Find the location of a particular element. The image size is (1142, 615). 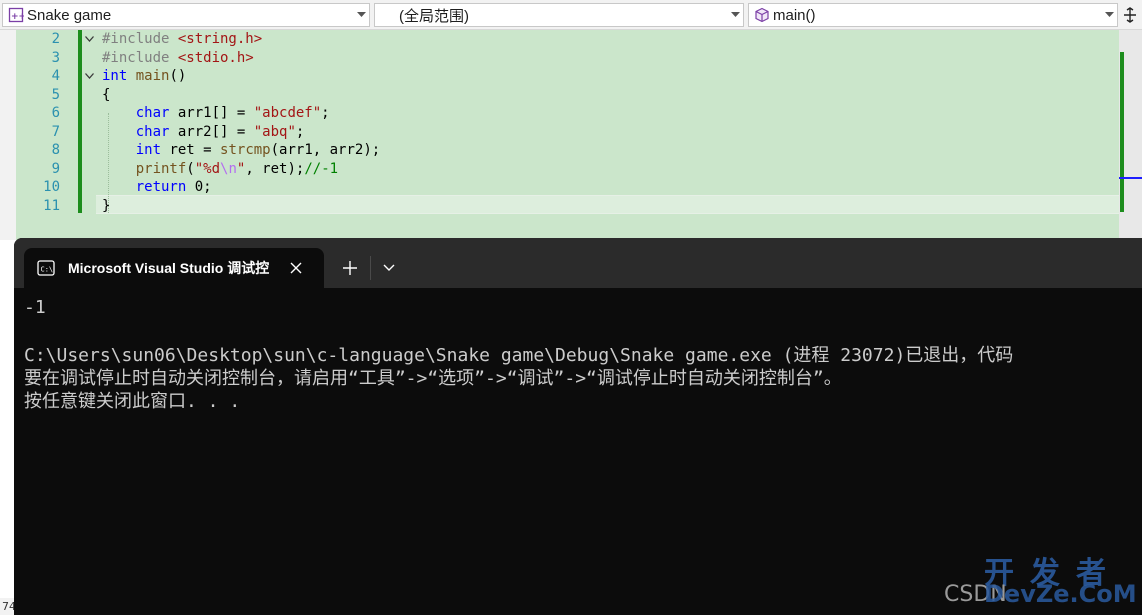

code-line: char arr2[] = "abq"; is located at coordinates (203, 132).